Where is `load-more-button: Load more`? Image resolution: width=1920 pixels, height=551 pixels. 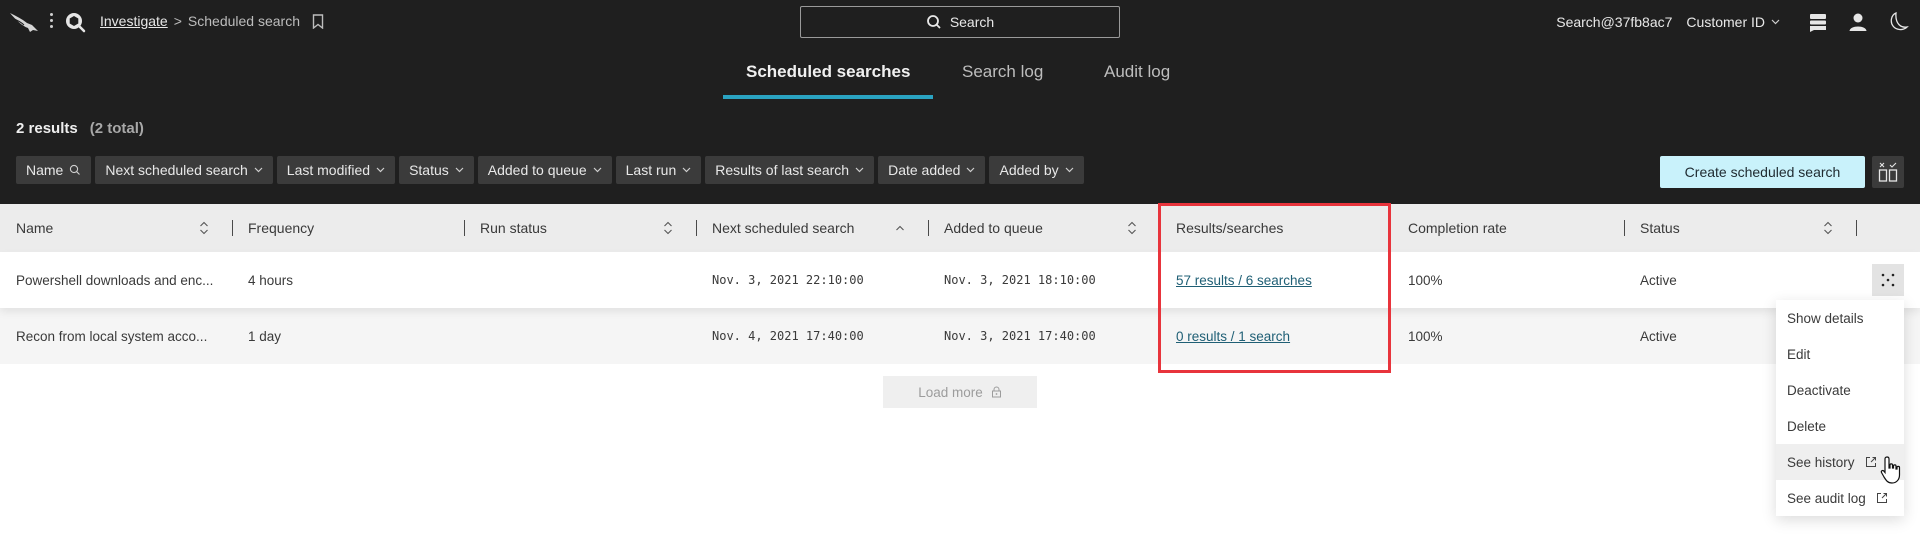 load-more-button: Load more is located at coordinates (960, 392).